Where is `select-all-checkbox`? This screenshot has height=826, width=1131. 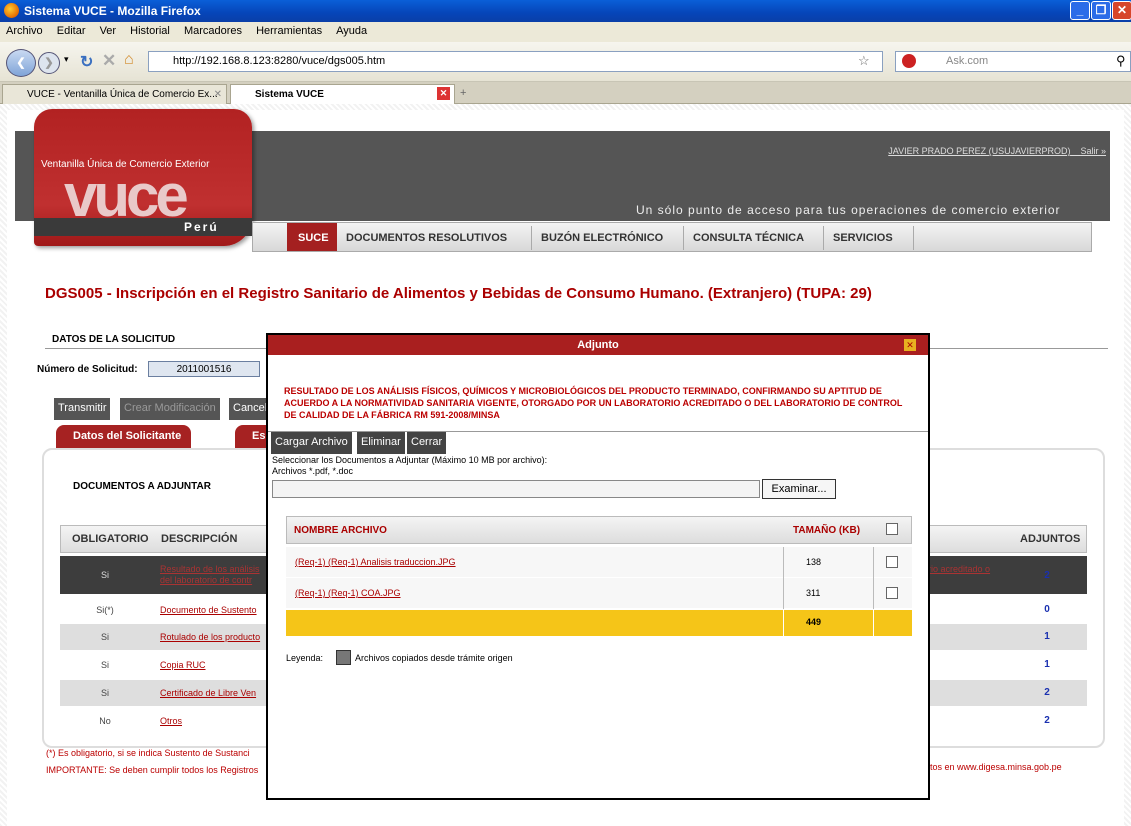
select-all-checkbox is located at coordinates (892, 529).